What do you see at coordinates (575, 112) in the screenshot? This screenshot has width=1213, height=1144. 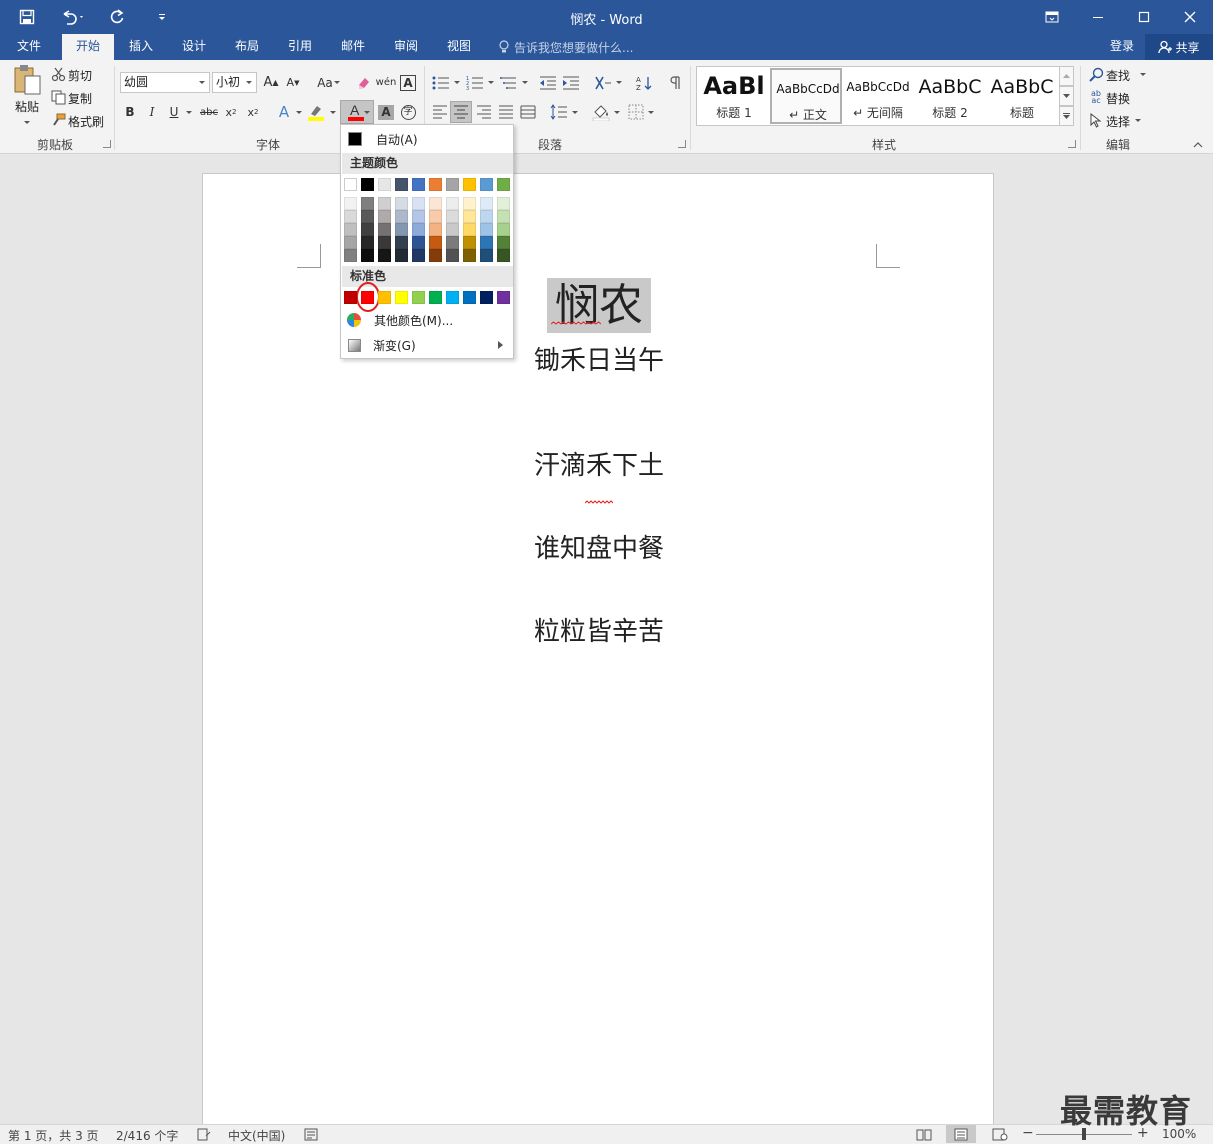 I see `line-spacing-caret` at bounding box center [575, 112].